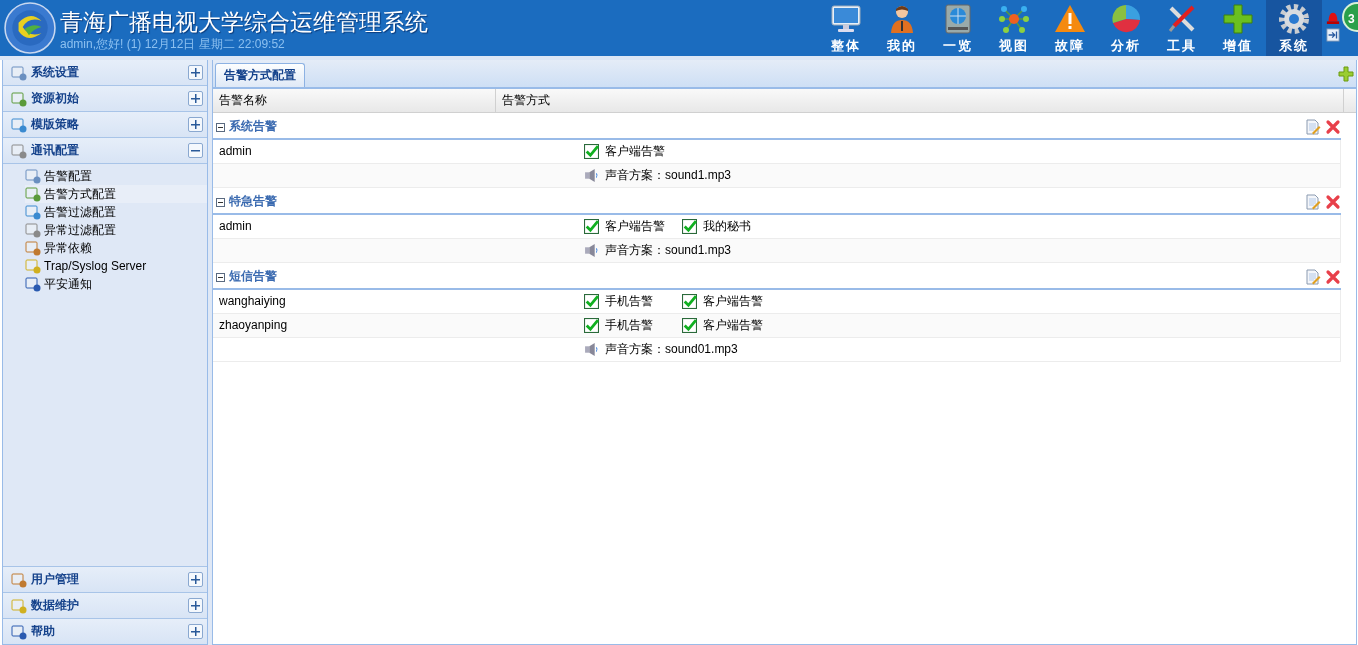 Image resolution: width=1358 pixels, height=645 pixels. What do you see at coordinates (846, 19) in the screenshot?
I see `monitor-icon` at bounding box center [846, 19].